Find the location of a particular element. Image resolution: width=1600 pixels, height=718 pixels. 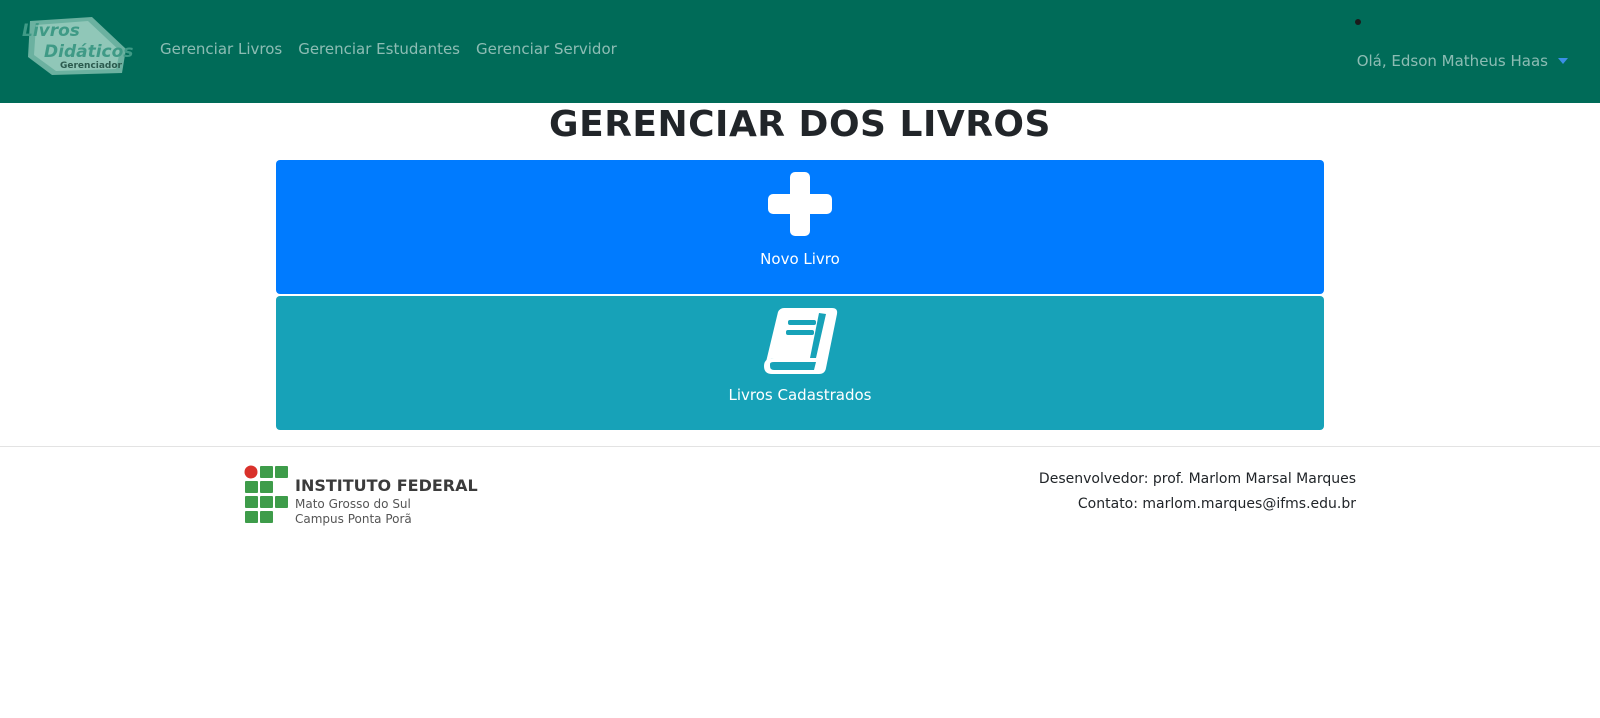

if-logo-grid-icon is located at coordinates (266, 494).